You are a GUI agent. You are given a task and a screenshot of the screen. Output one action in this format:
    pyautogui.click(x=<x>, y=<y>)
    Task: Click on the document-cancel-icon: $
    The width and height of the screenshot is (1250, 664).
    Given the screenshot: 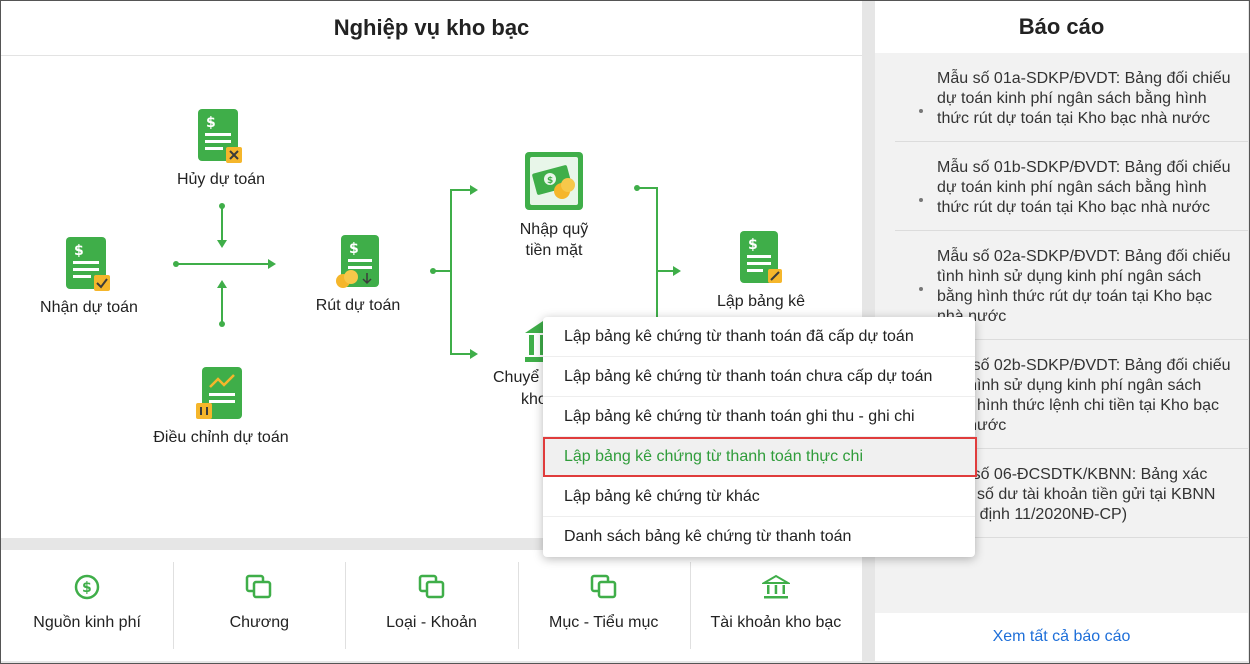 What is the action you would take?
    pyautogui.click(x=220, y=136)
    